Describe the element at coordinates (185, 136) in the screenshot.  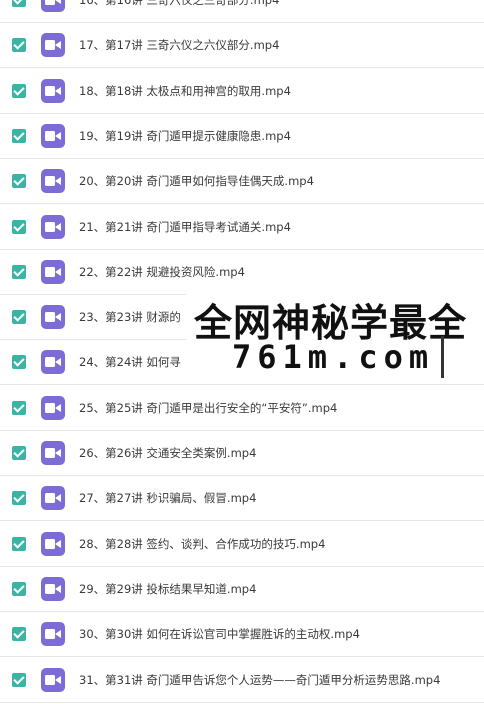
I see `file-name: 19、第19讲 奇门遁甲提示健康隐患.mp4` at that location.